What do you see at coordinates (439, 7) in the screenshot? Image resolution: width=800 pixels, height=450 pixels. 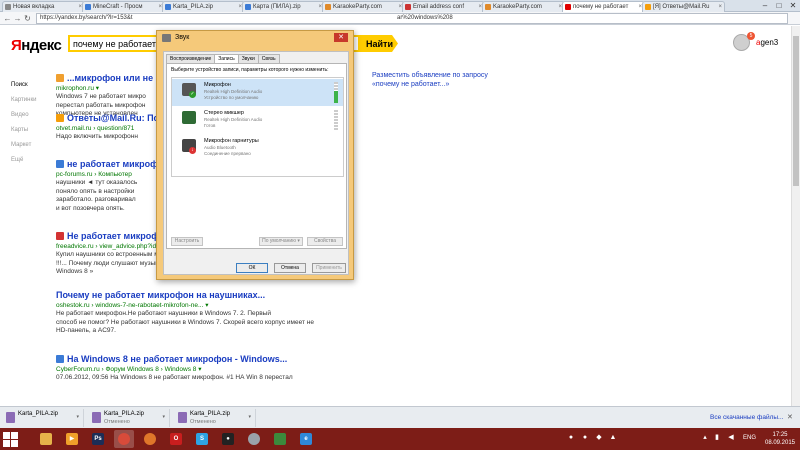 I see `browser-tab-label: Email address conf` at bounding box center [439, 7].